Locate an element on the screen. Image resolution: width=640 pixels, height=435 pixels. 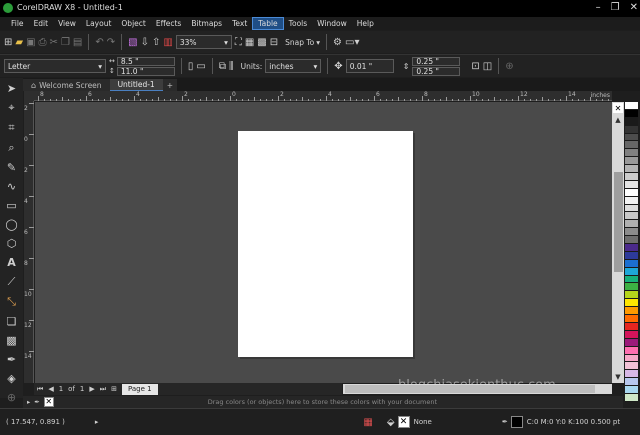
menu-tools: Tools is located at coordinates (298, 23).